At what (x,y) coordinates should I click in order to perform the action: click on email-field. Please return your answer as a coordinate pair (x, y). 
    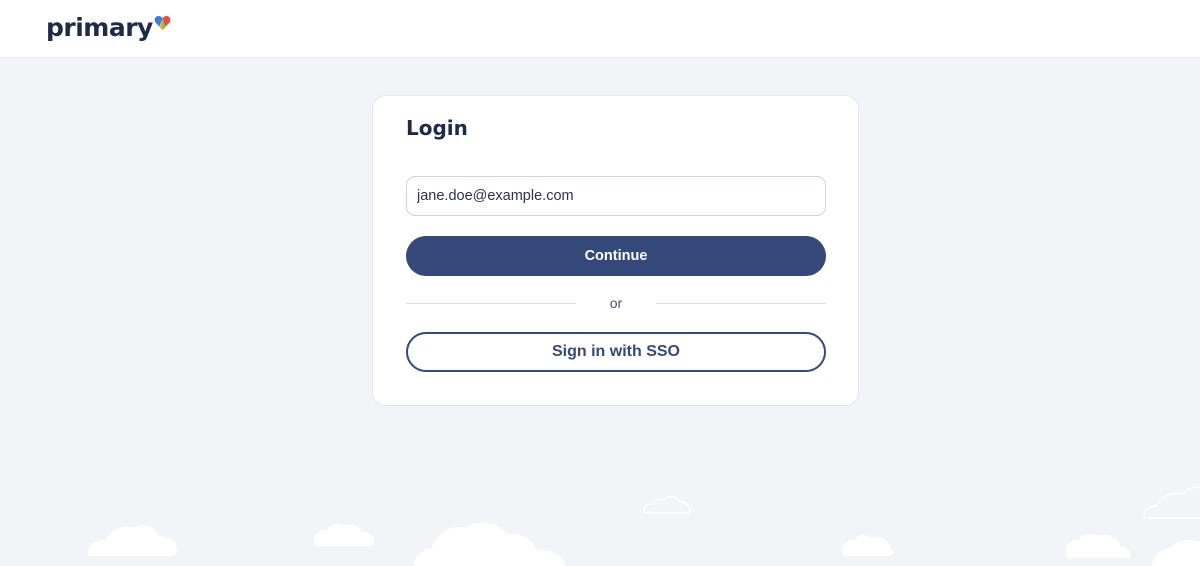
    Looking at the image, I should click on (616, 196).